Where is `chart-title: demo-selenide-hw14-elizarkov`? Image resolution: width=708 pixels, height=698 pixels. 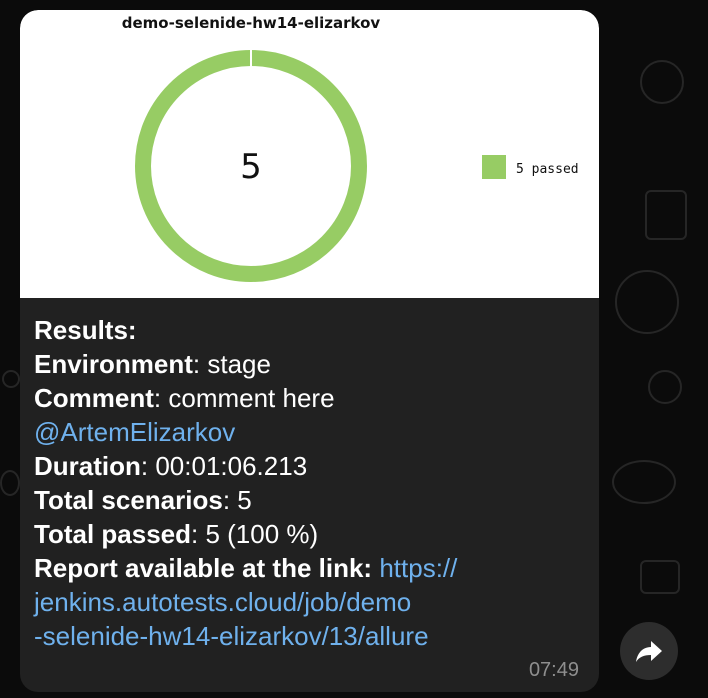
chart-title: demo-selenide-hw14-elizarkov is located at coordinates (251, 23).